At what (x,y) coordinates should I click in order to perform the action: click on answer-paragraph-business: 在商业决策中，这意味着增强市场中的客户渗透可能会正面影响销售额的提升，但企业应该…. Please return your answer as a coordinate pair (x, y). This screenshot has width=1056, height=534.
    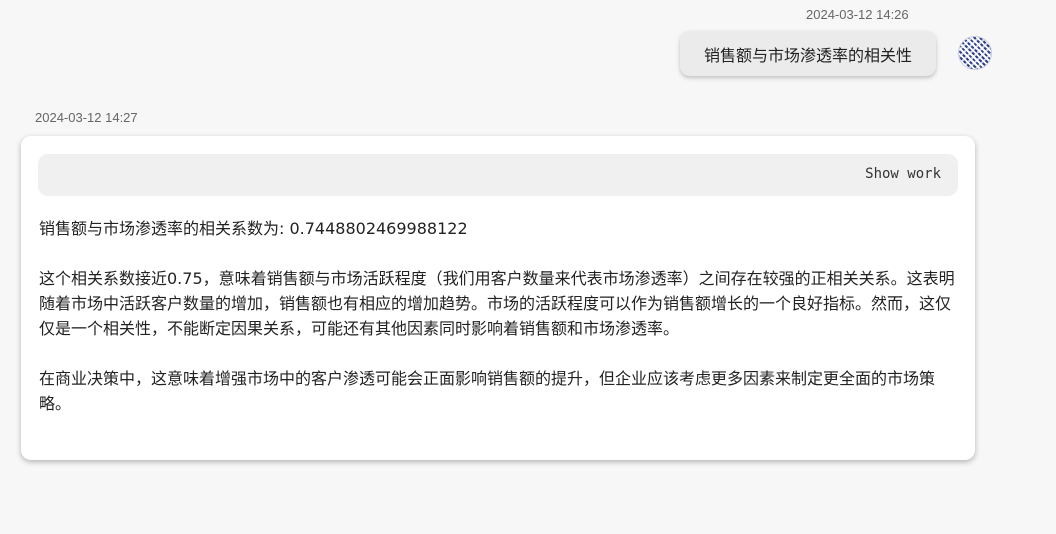
    Looking at the image, I should click on (487, 391).